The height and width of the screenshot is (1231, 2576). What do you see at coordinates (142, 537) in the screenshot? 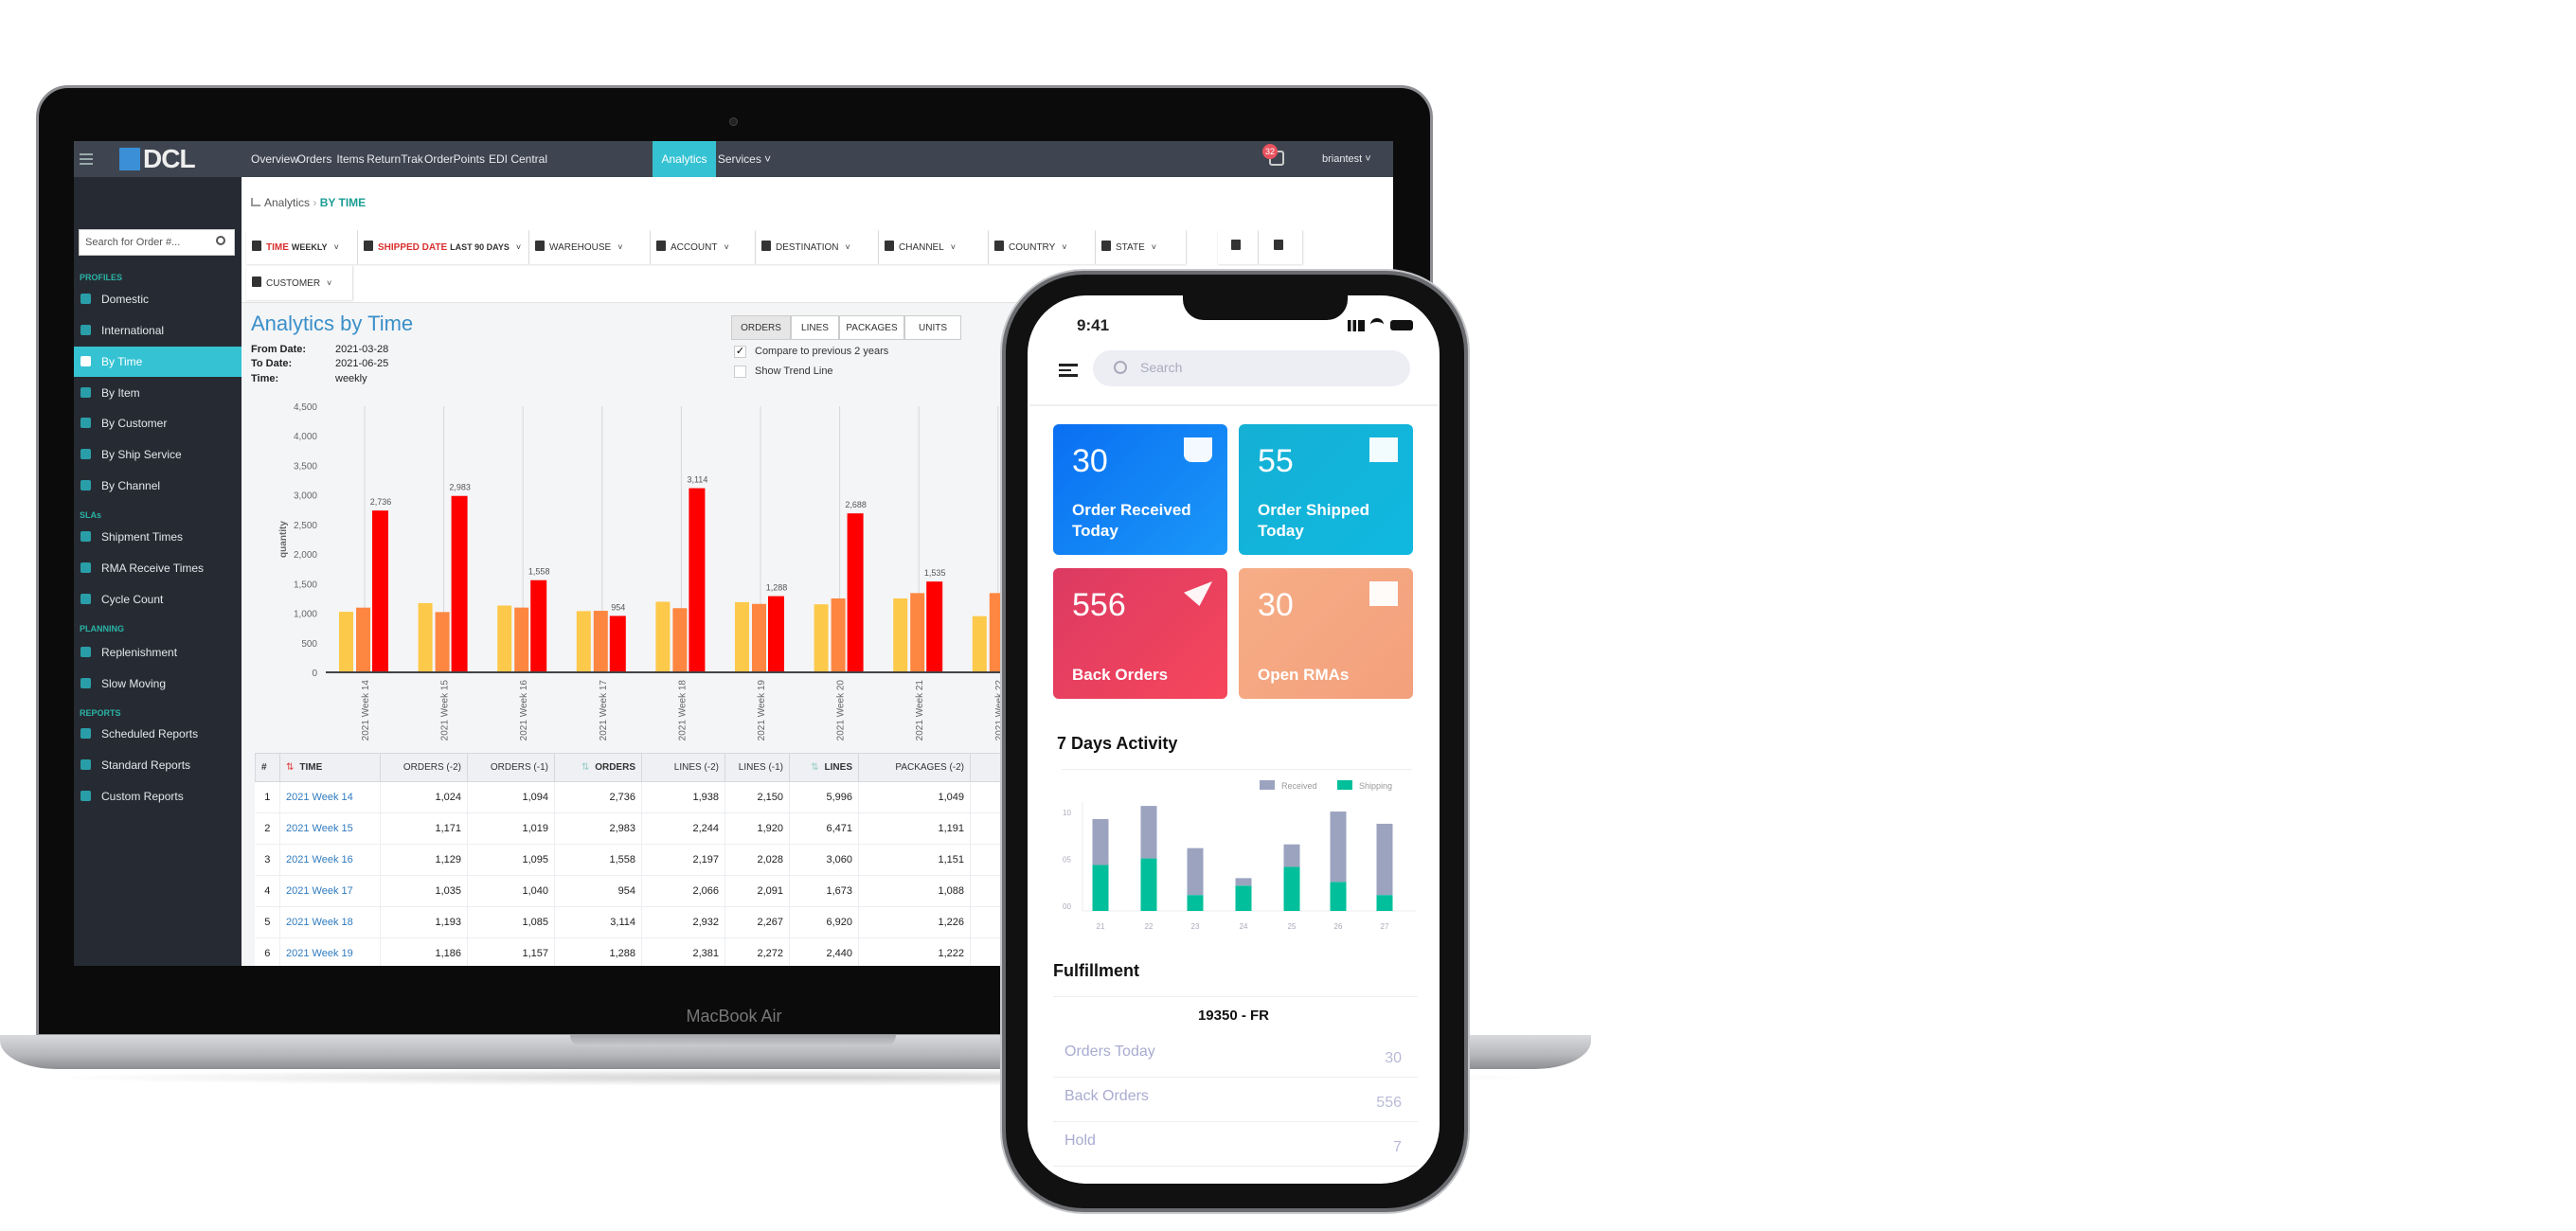
I see `sidebar-item-label: Shipment Times` at bounding box center [142, 537].